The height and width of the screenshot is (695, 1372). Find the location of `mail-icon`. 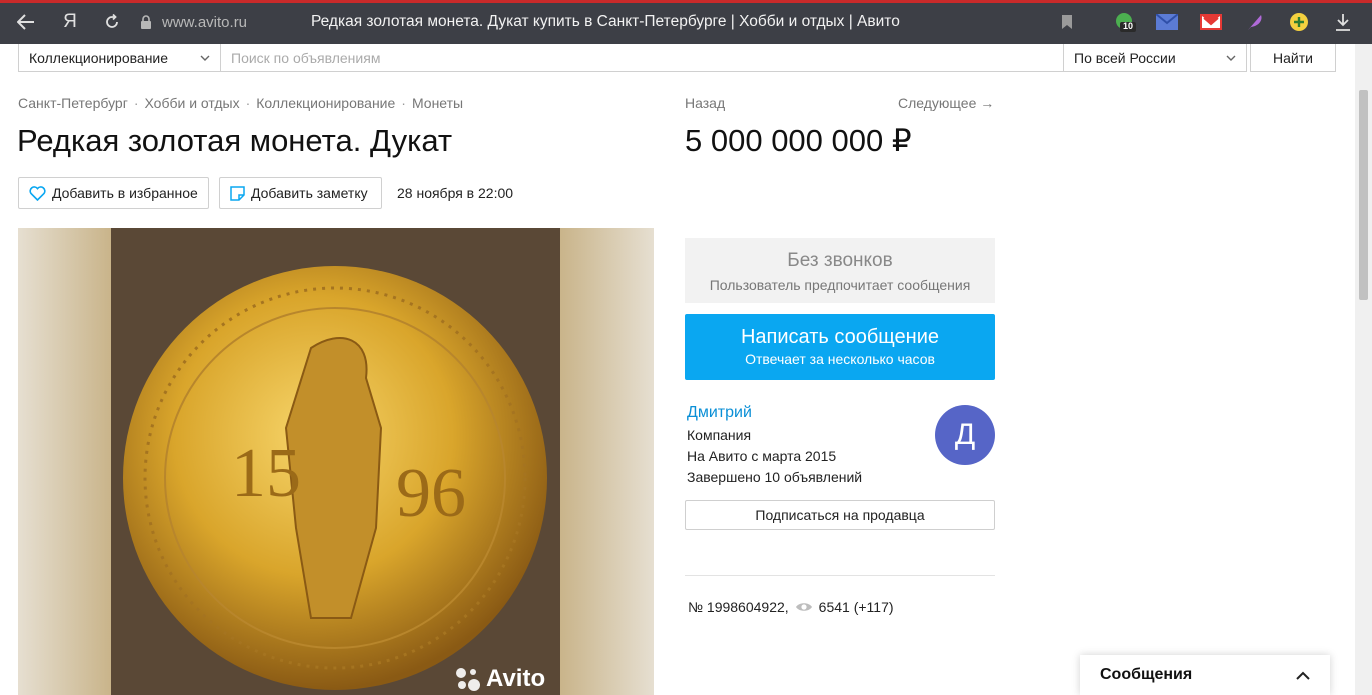

mail-icon is located at coordinates (1167, 22).